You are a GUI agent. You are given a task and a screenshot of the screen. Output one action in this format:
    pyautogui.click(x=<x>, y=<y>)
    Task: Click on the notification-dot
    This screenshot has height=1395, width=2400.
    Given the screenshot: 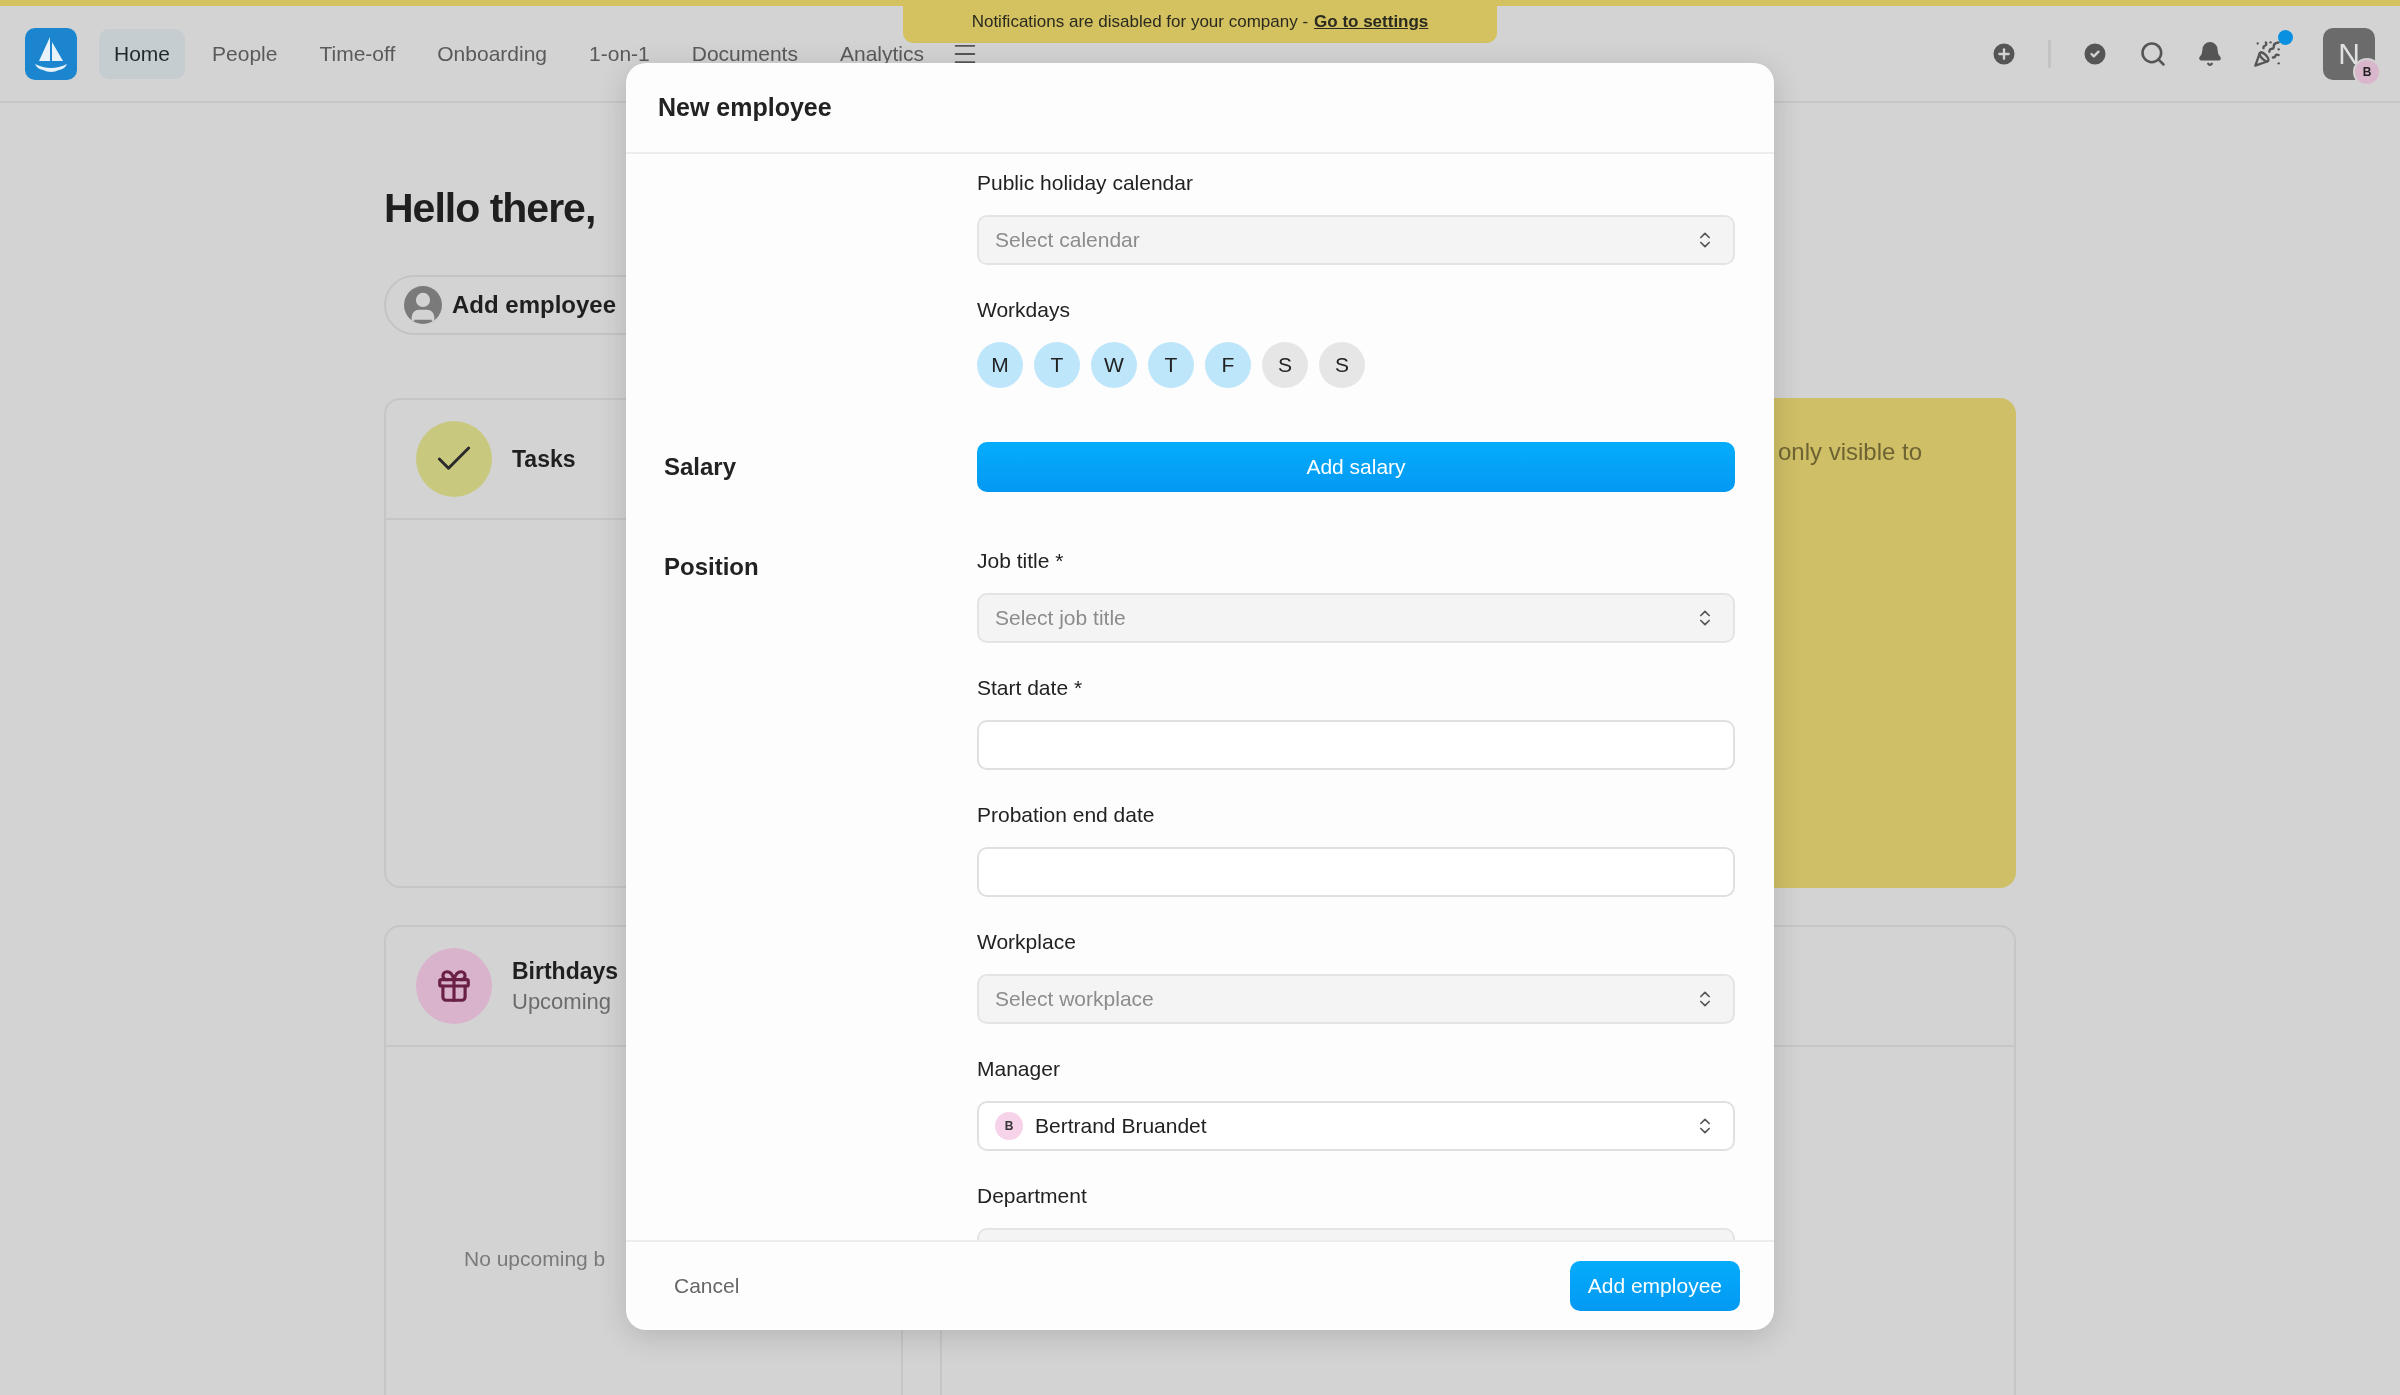 What is the action you would take?
    pyautogui.click(x=2285, y=37)
    